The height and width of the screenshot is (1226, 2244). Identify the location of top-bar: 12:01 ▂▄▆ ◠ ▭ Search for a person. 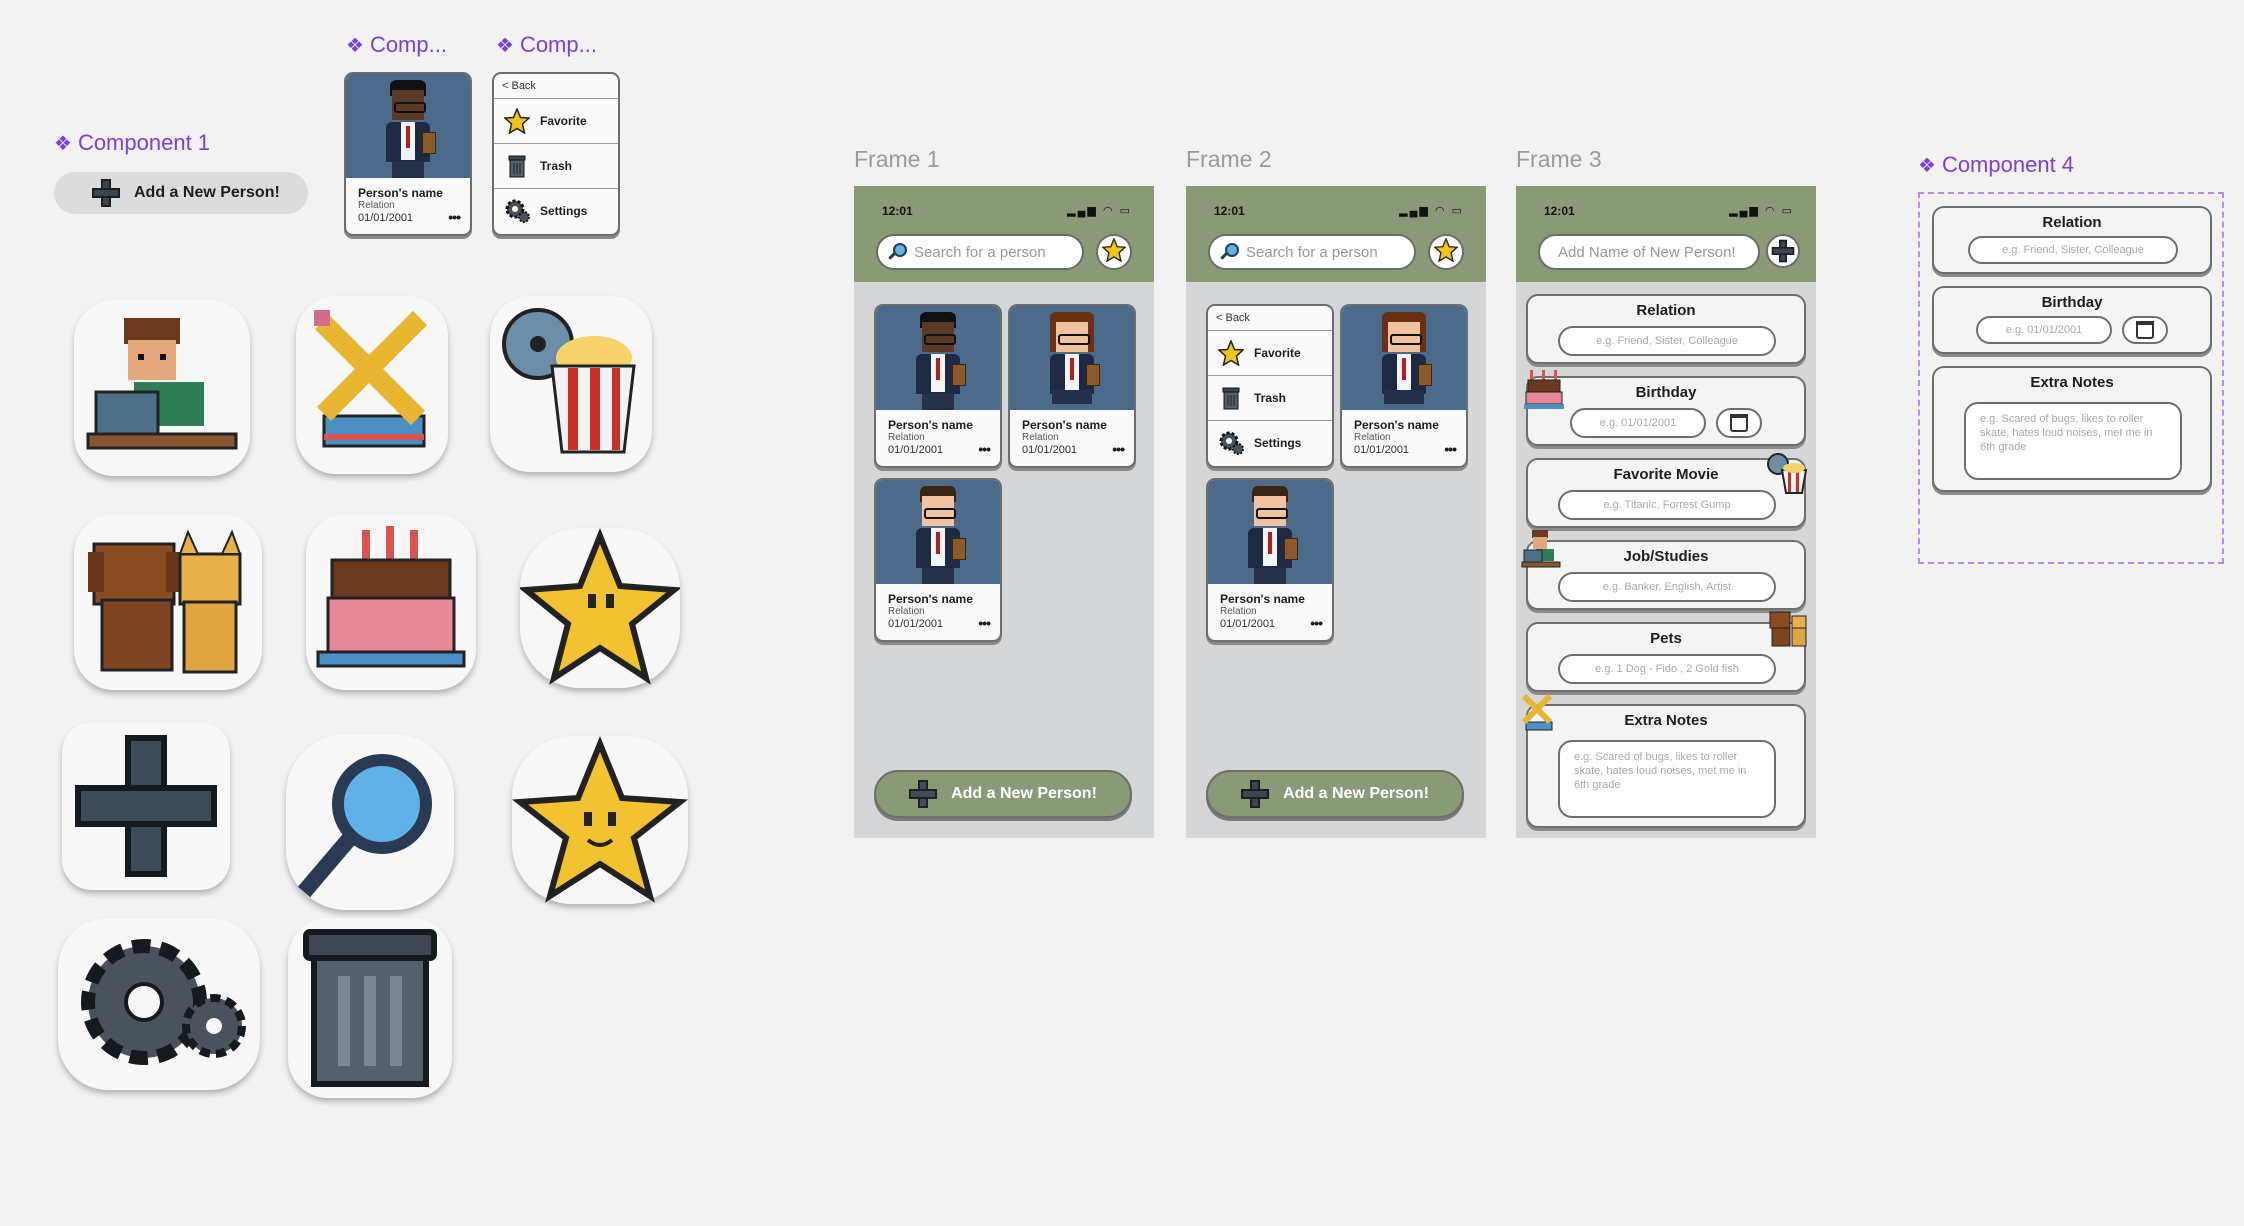
(1336, 234).